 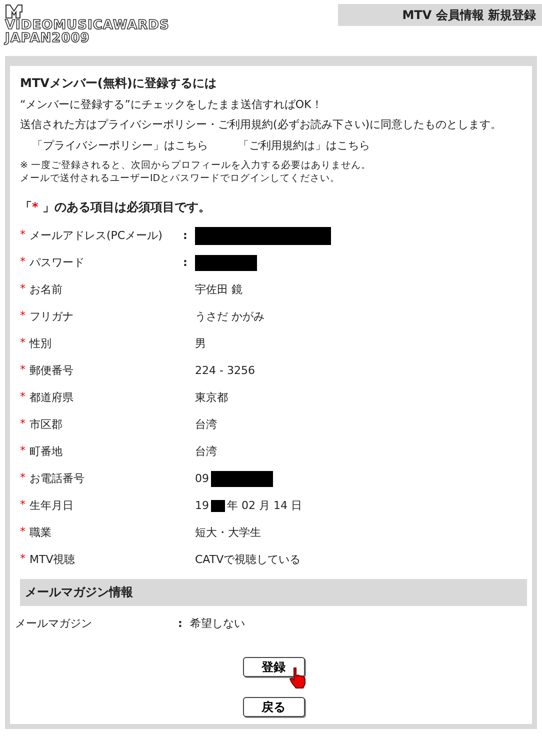 I want to click on policy-link: 「プライバシーポリシー」はこちら, so click(x=120, y=145).